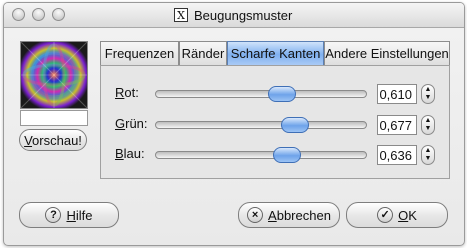  I want to click on tab-raender: Ränder, so click(203, 53).